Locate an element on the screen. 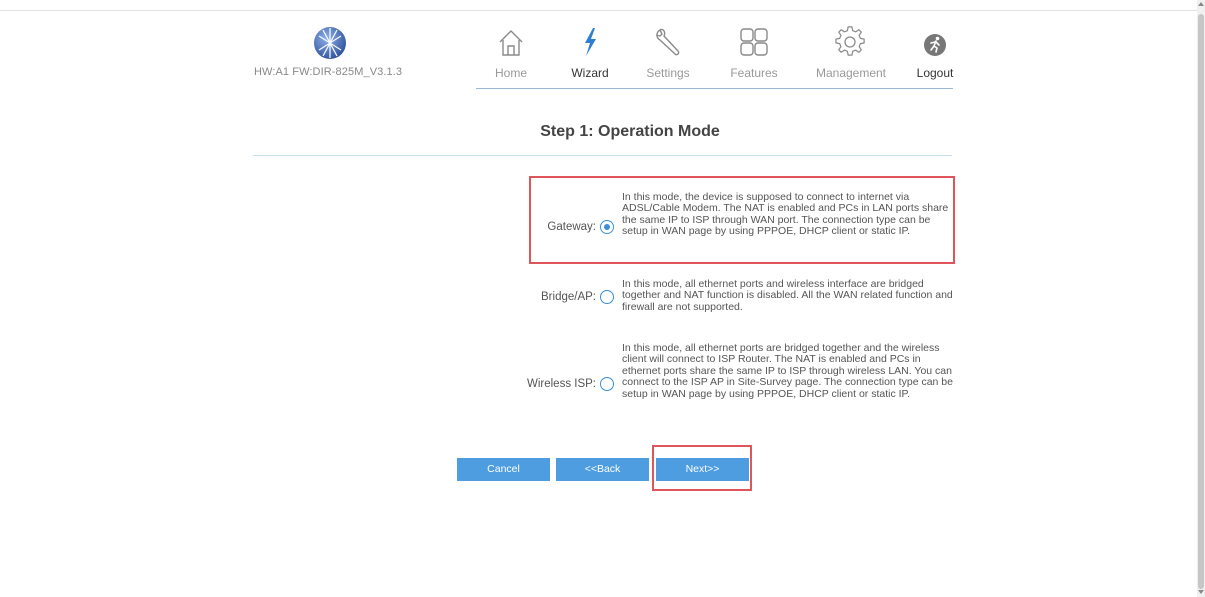 The height and width of the screenshot is (597, 1205). scroll-up-icon is located at coordinates (1201, 4).